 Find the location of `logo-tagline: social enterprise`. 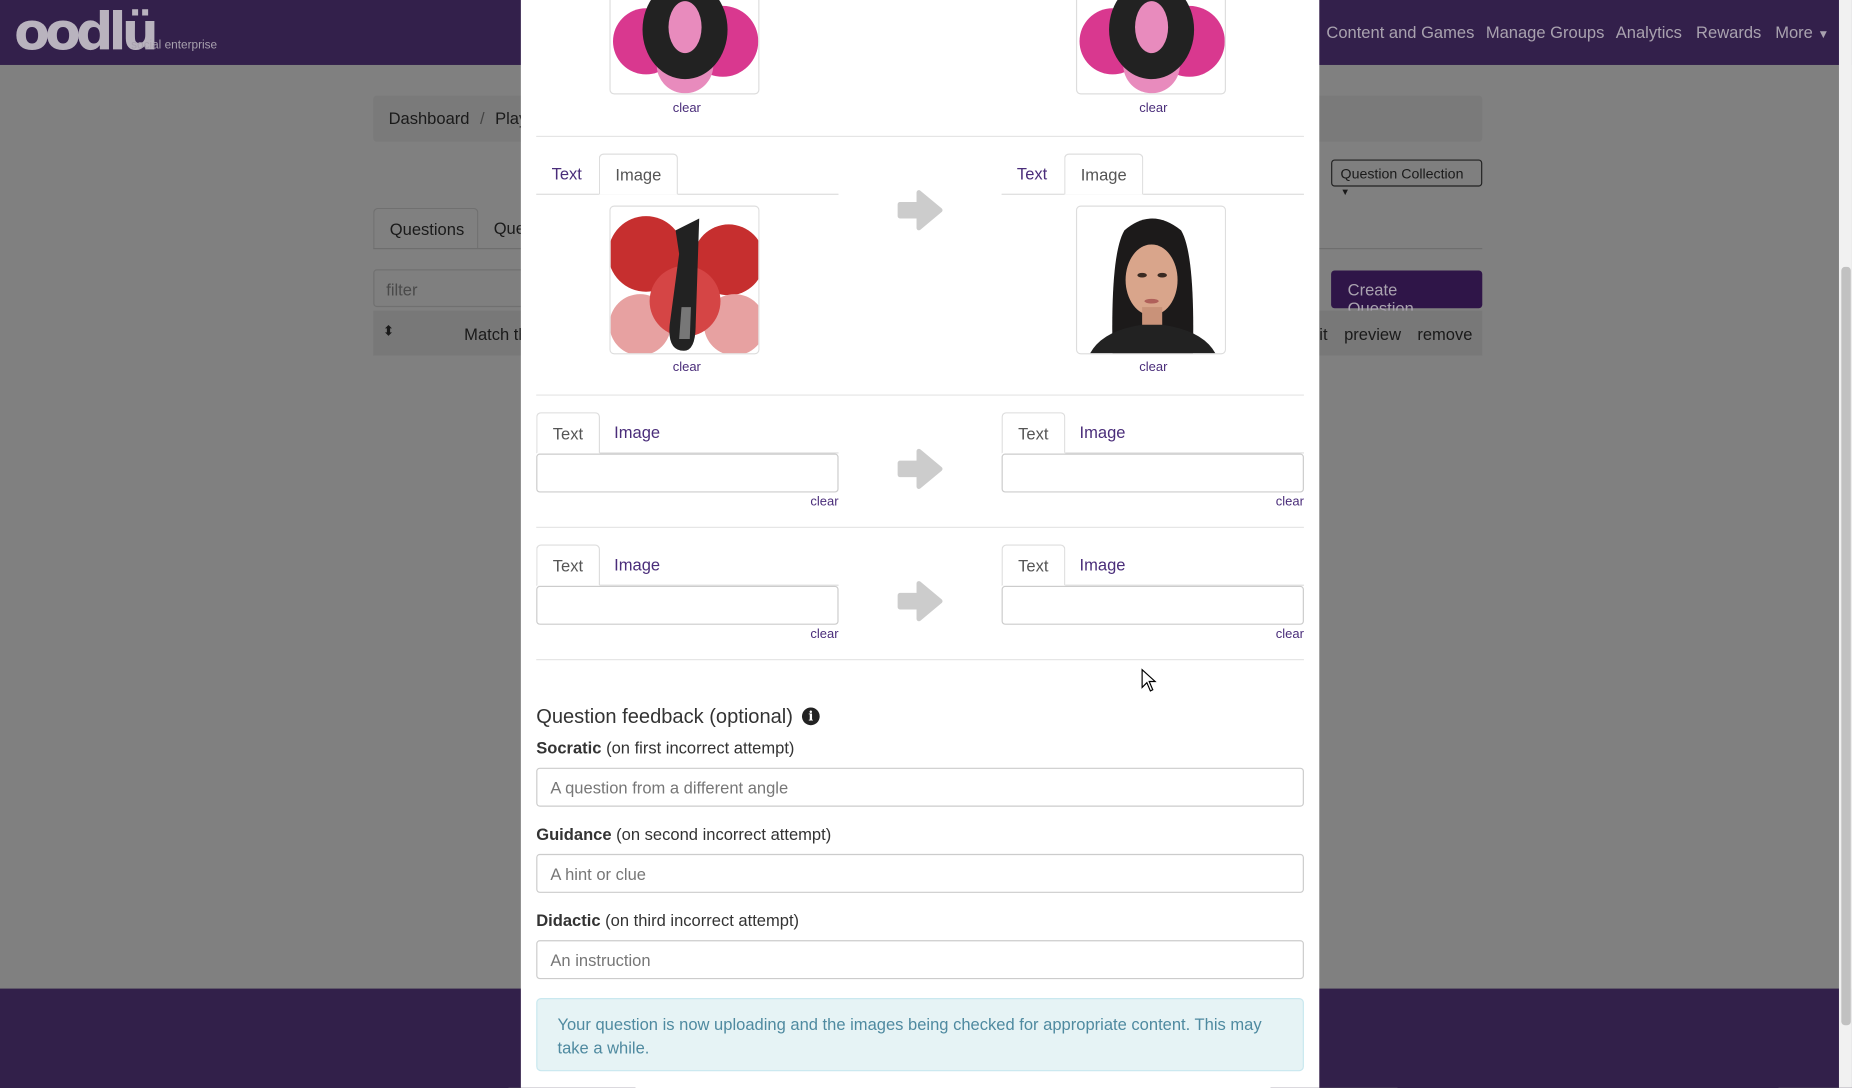

logo-tagline: social enterprise is located at coordinates (174, 45).